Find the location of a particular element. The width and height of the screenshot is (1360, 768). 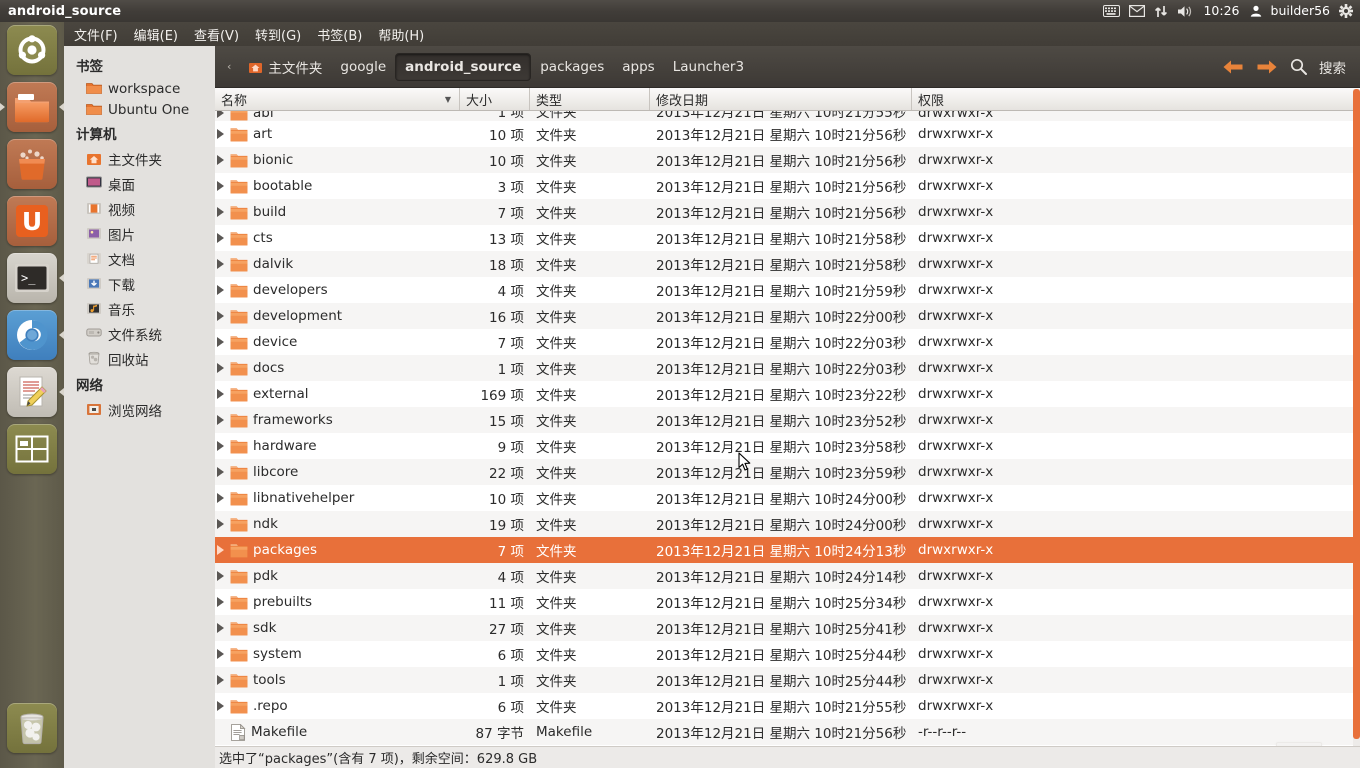

column-header-date: 修改日期 is located at coordinates (781, 99).